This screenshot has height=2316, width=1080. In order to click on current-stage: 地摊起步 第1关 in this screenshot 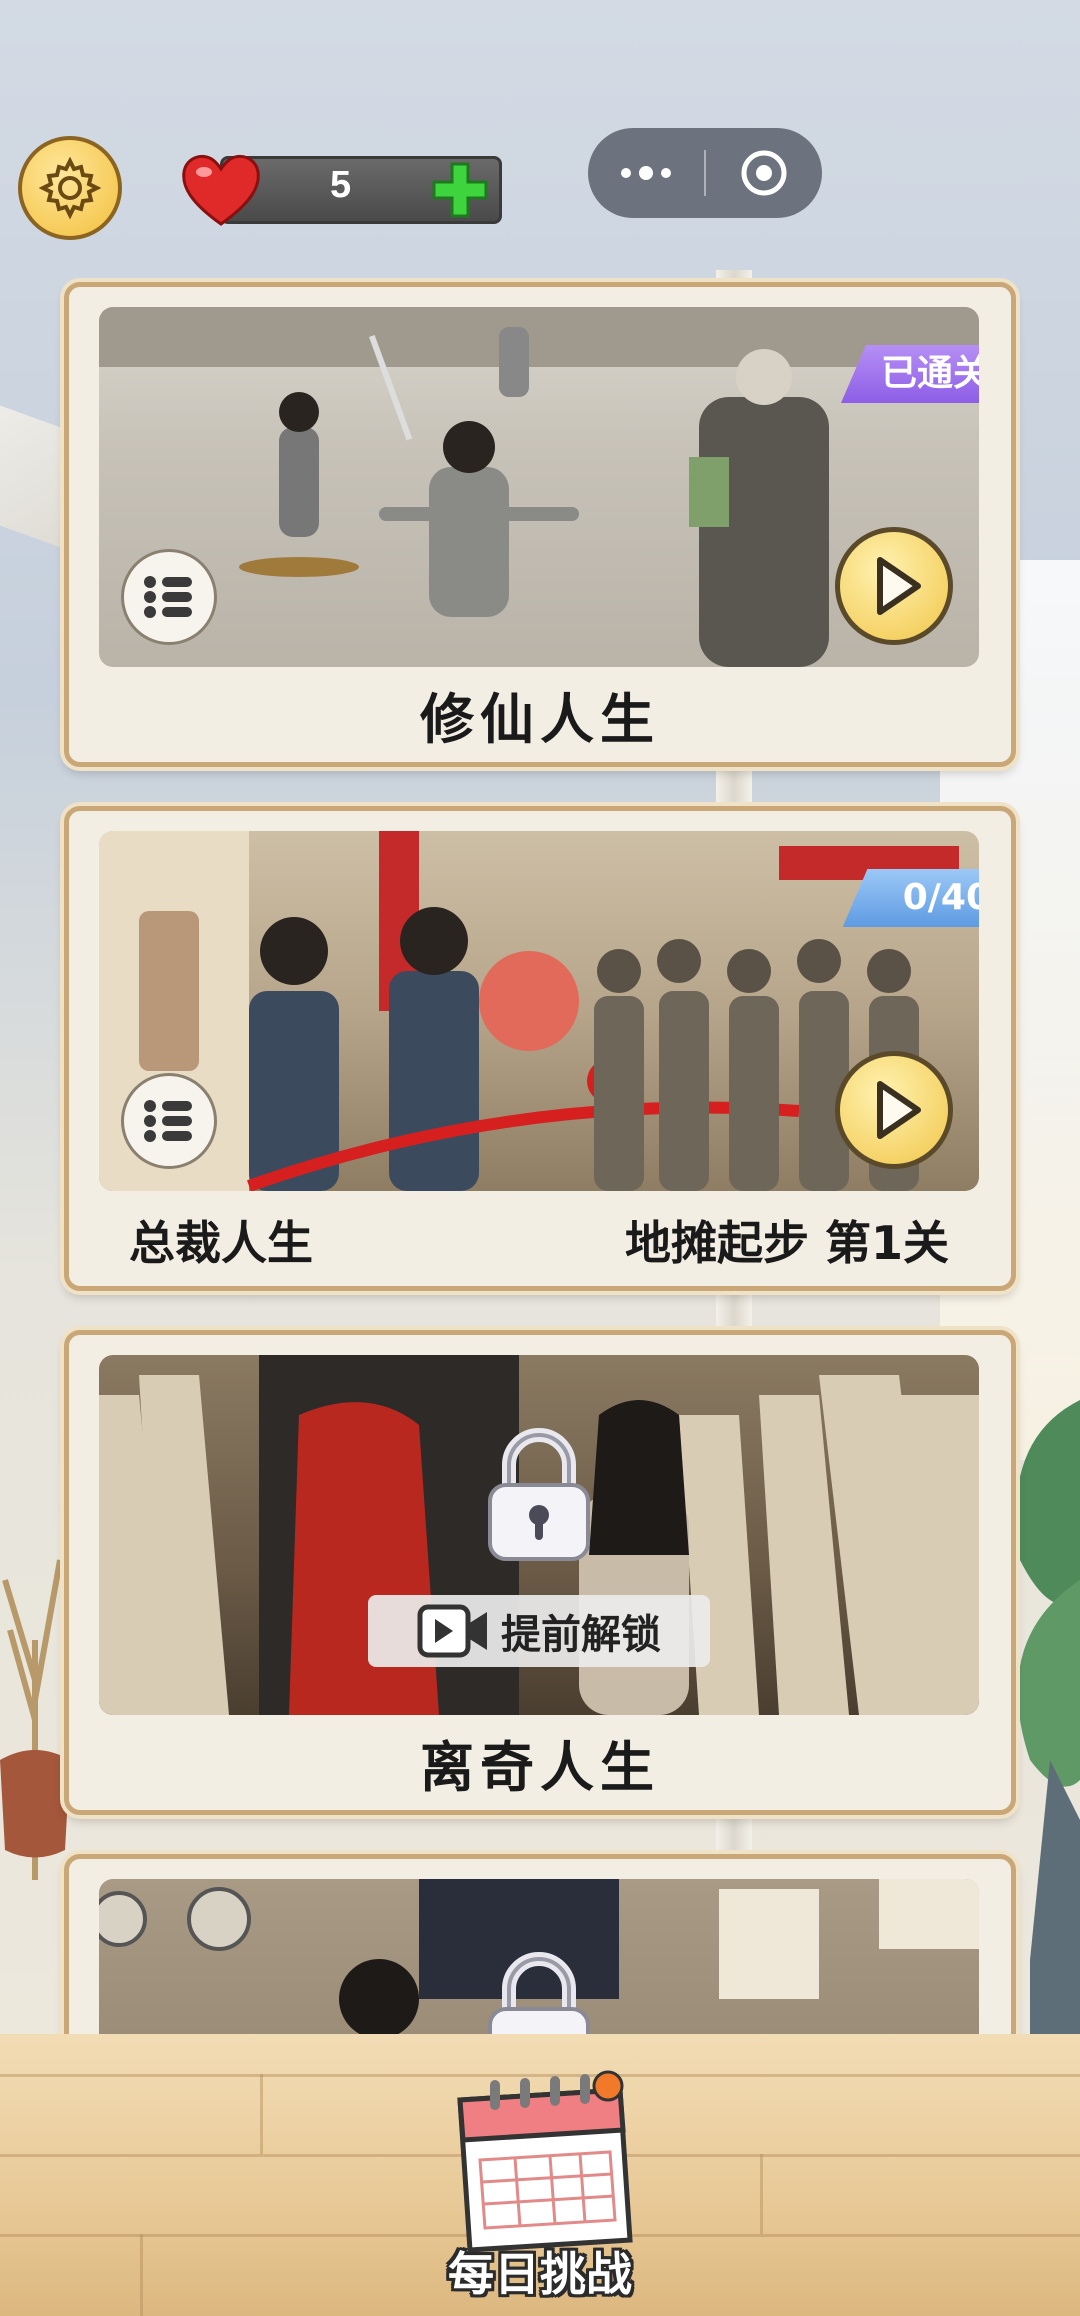, I will do `click(786, 1243)`.